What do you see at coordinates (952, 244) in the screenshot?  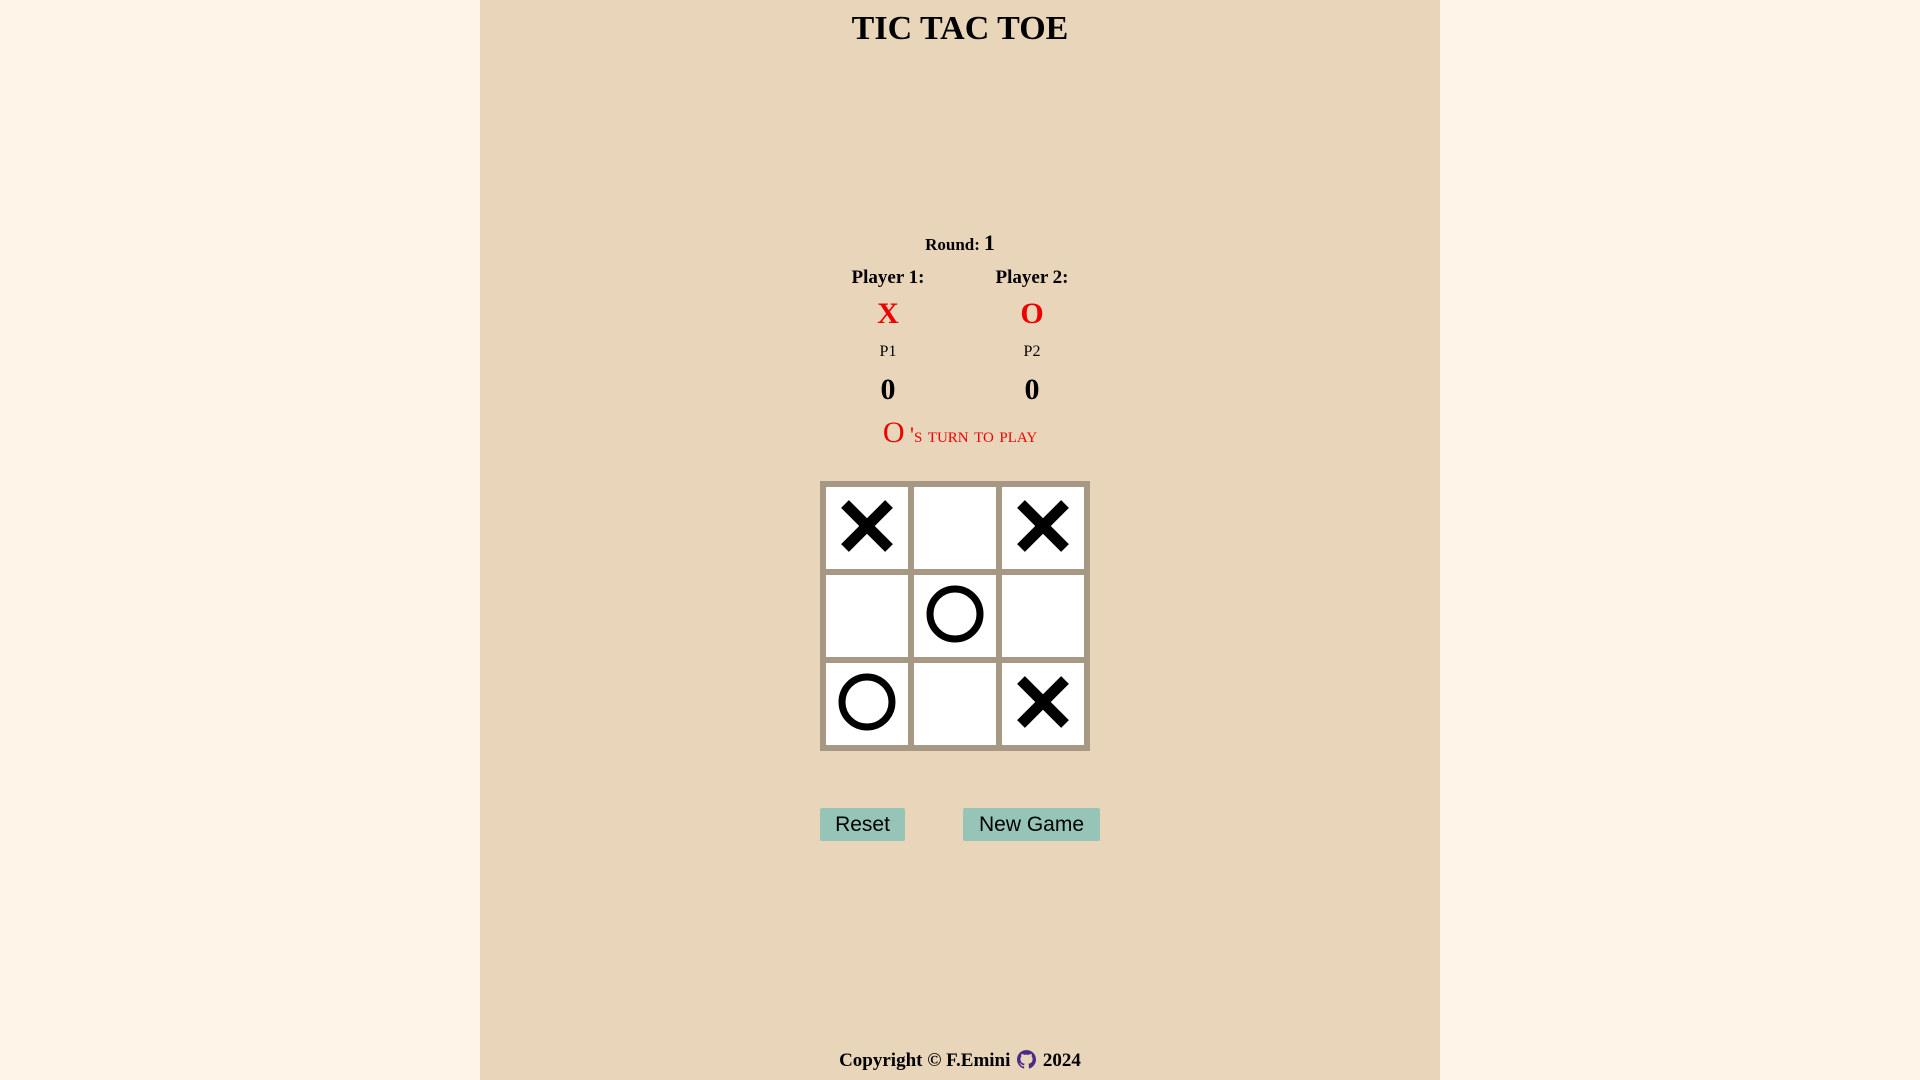 I see `round-label: Round:` at bounding box center [952, 244].